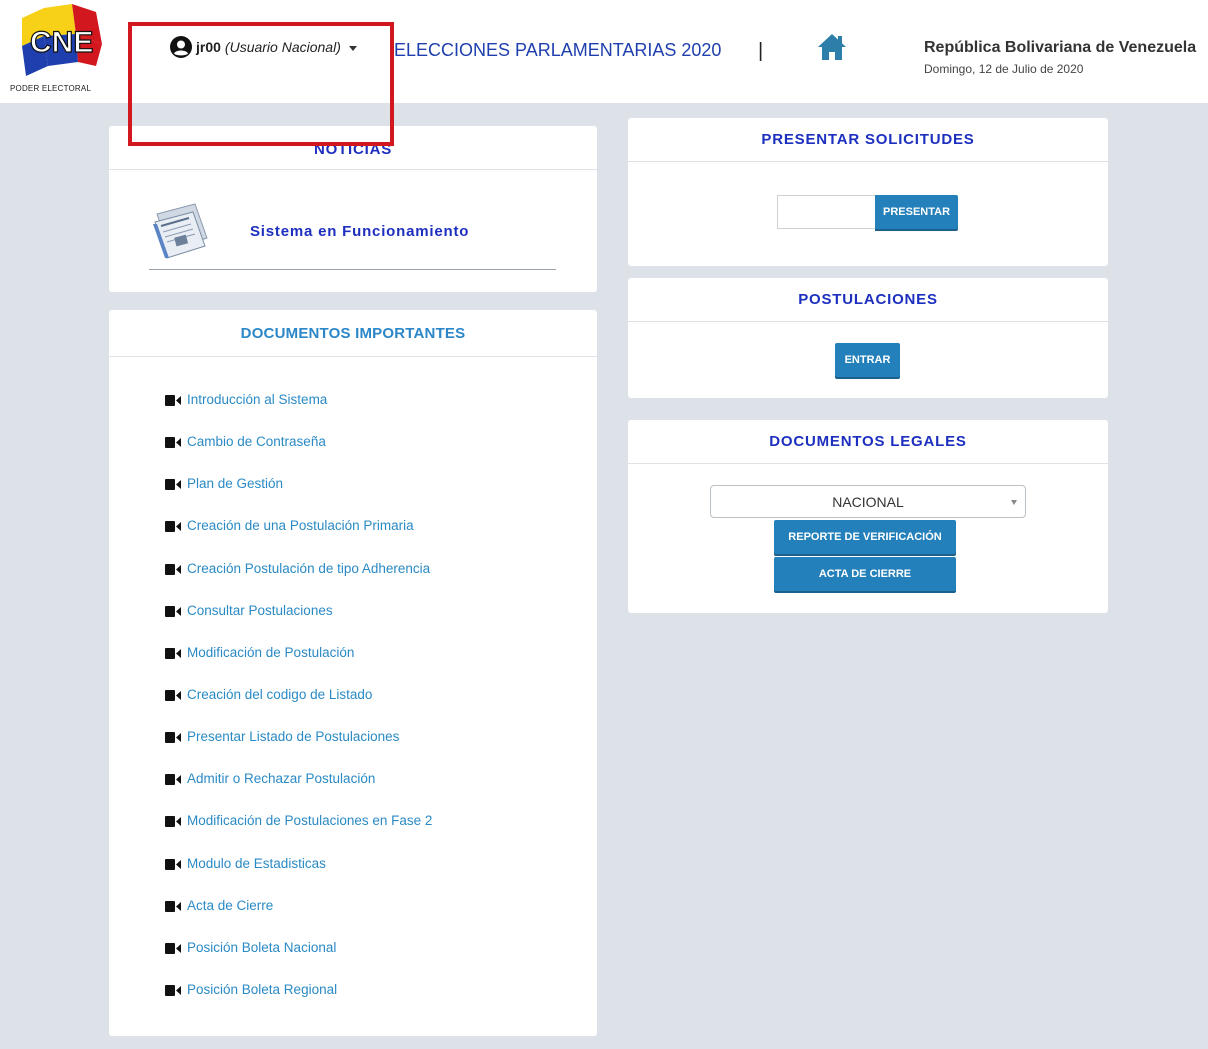  What do you see at coordinates (298, 413) in the screenshot?
I see `doc-link-item: Introducción al Sistema` at bounding box center [298, 413].